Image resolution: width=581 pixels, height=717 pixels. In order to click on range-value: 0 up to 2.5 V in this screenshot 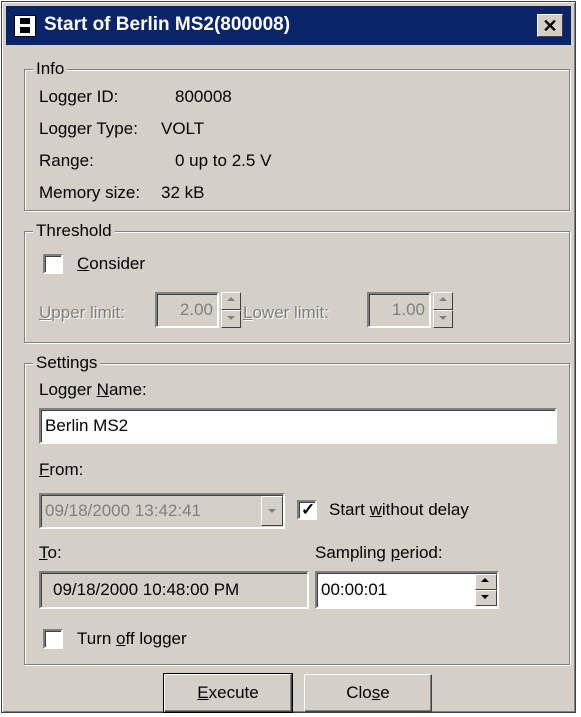, I will do `click(223, 160)`.